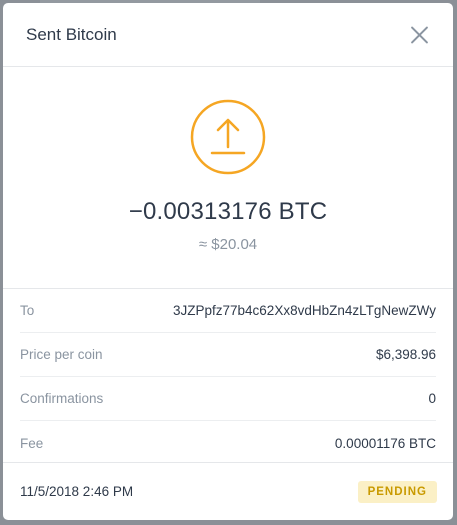  What do you see at coordinates (228, 355) in the screenshot?
I see `detail-row-price: Price per coin $6,398.96` at bounding box center [228, 355].